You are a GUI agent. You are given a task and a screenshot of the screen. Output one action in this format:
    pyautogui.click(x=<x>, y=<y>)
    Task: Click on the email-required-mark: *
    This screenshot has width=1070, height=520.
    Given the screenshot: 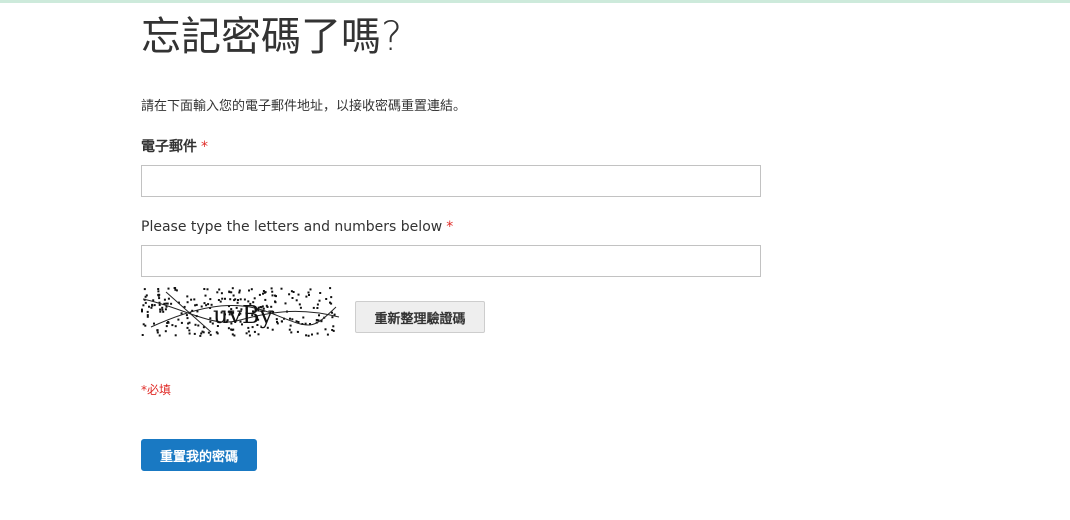 What is the action you would take?
    pyautogui.click(x=204, y=147)
    